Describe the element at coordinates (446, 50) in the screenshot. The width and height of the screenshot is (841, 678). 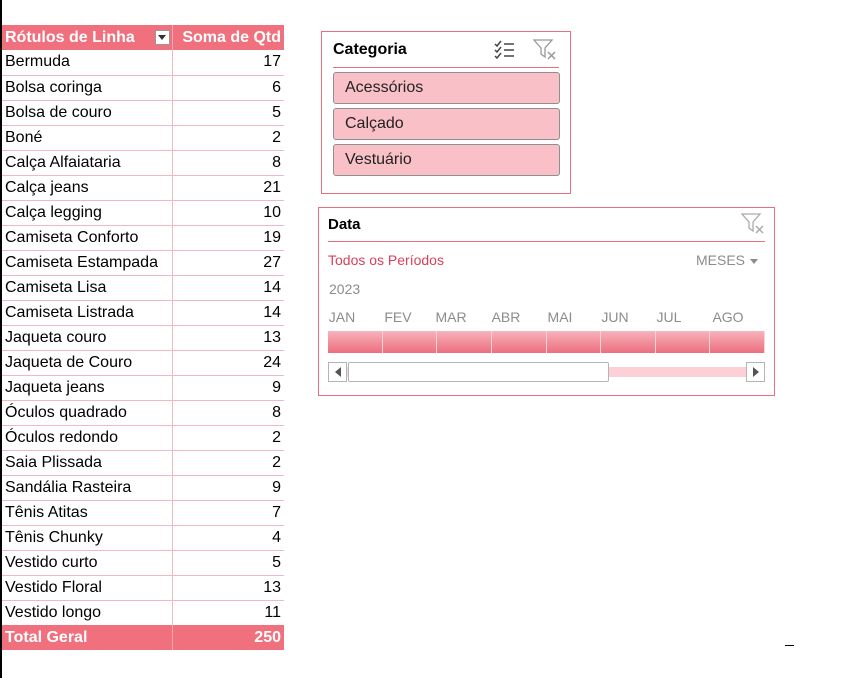
I see `slicer-header: Categoria` at that location.